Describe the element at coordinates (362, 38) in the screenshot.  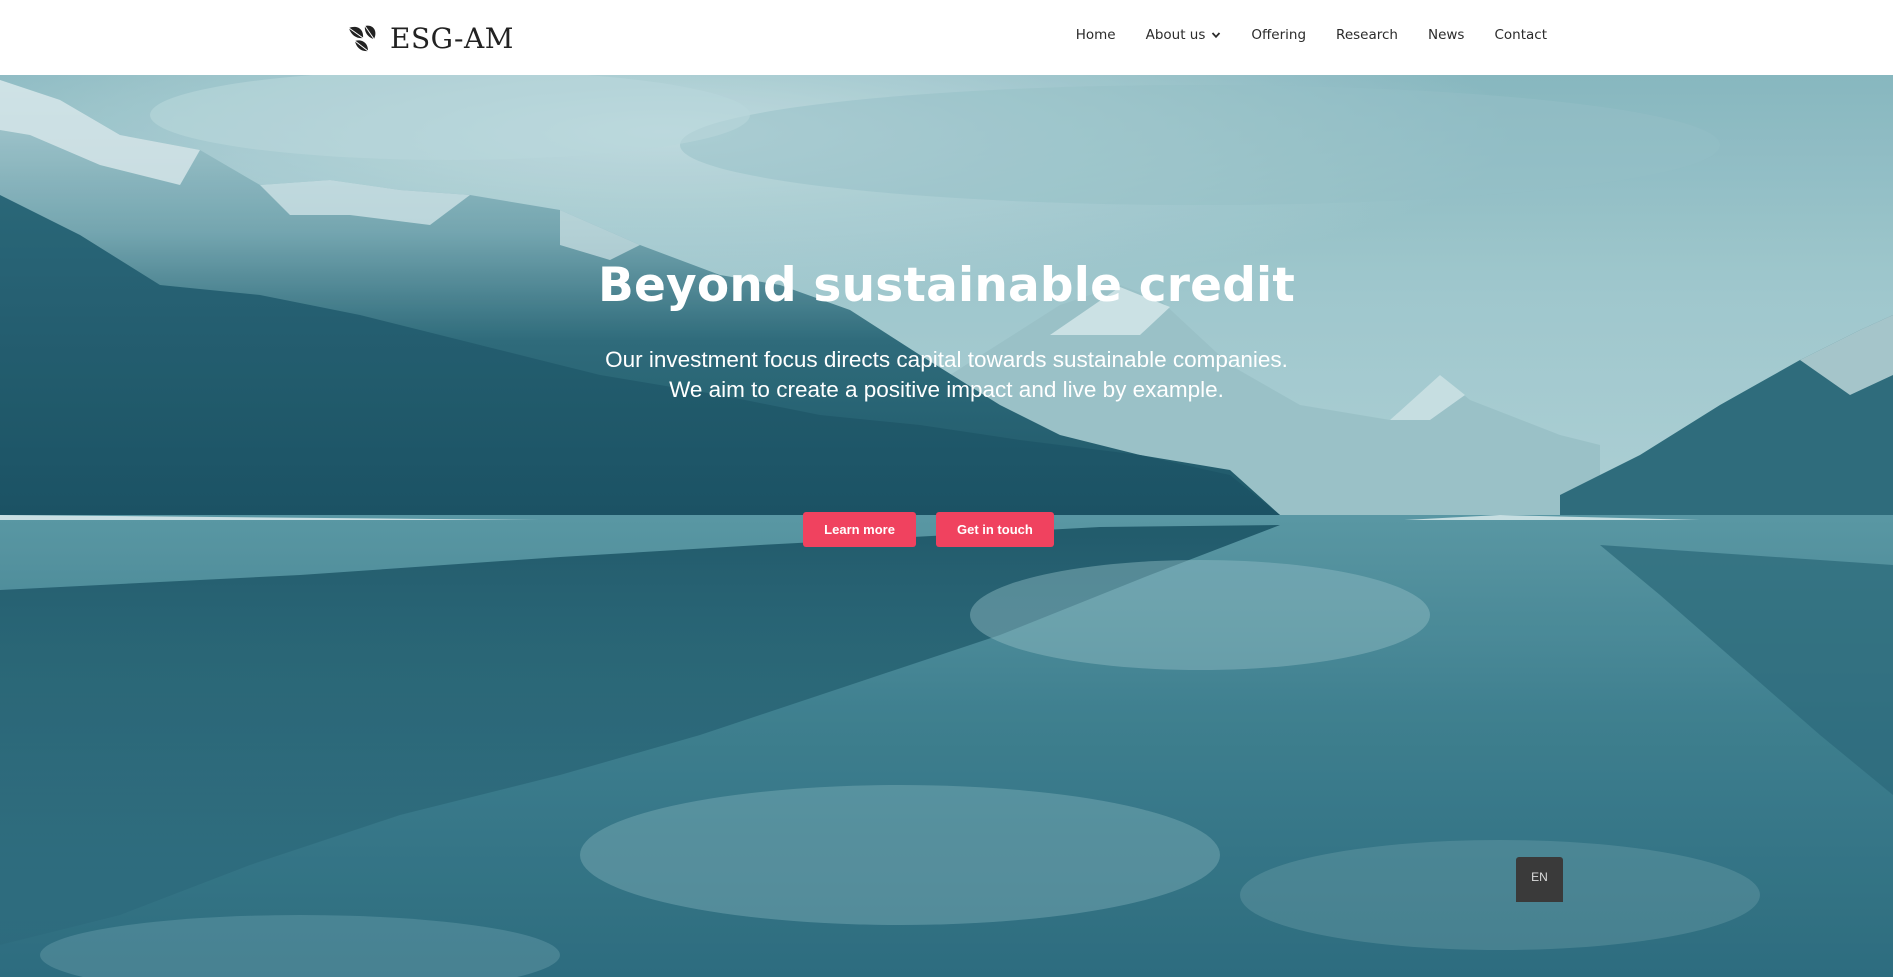
I see `leaf-mark-icon` at that location.